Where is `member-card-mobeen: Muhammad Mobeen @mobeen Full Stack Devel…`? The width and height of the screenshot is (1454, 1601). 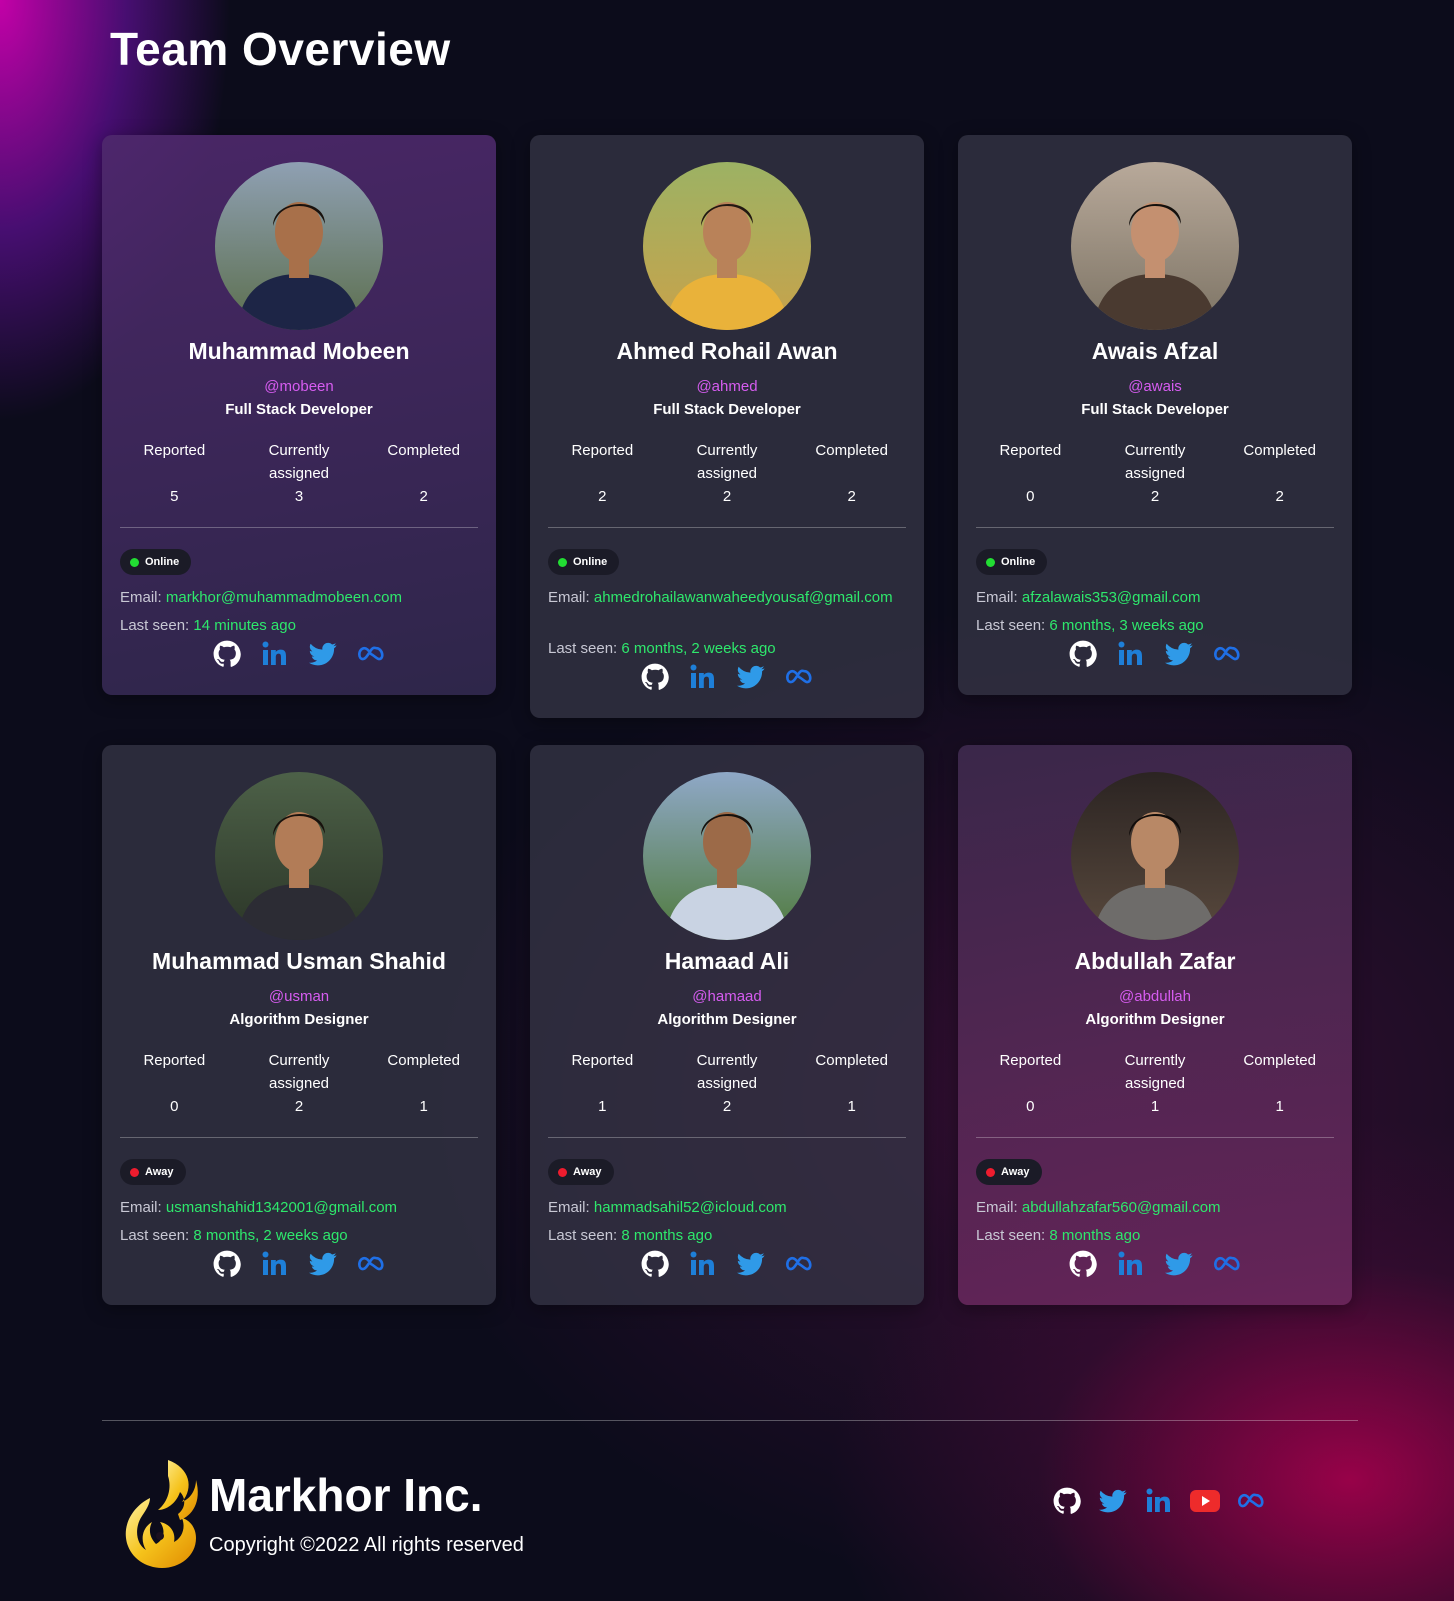 member-card-mobeen: Muhammad Mobeen @mobeen Full Stack Devel… is located at coordinates (299, 415).